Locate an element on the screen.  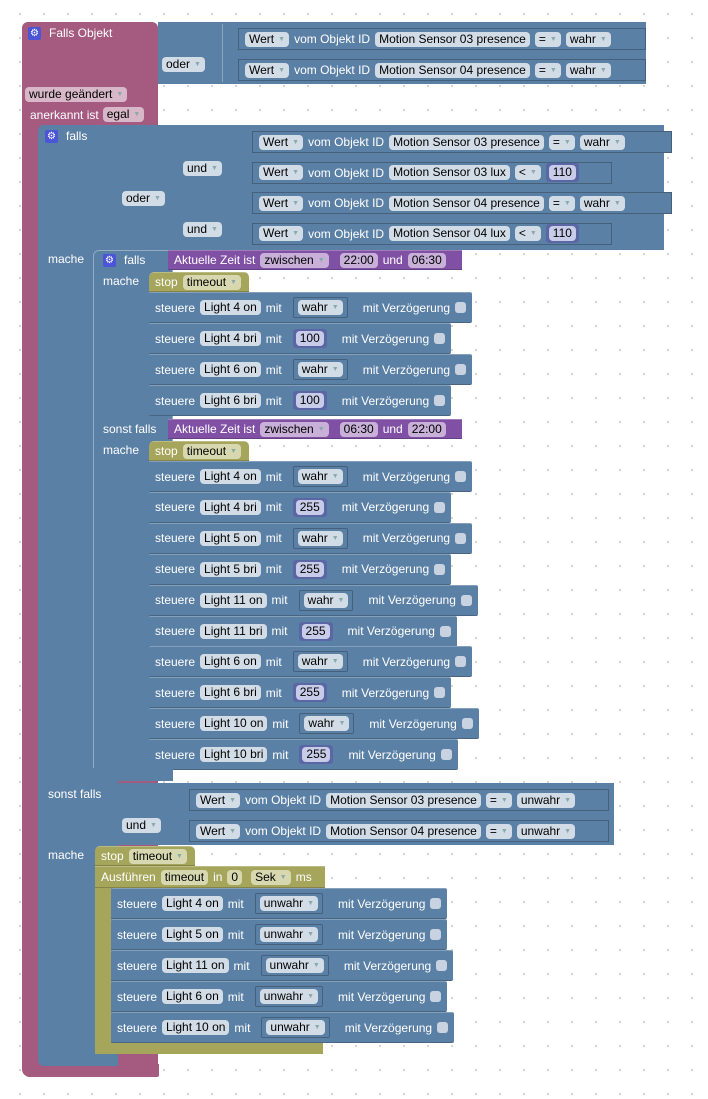
time-from-input: 22:00 is located at coordinates (358, 260).